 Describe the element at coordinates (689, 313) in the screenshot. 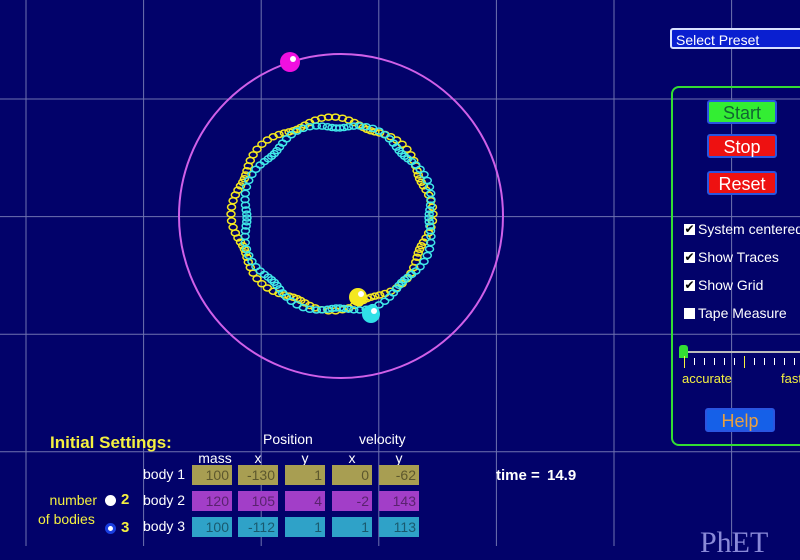

I see `checkbox-unchecked-icon` at that location.